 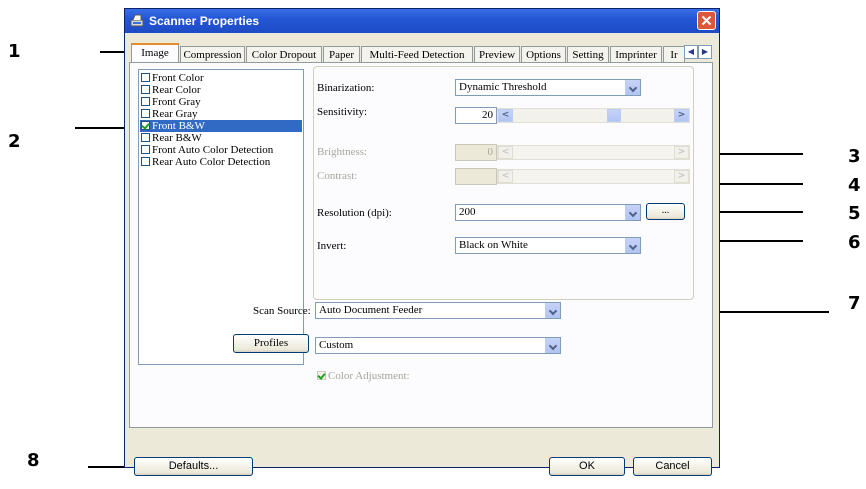 I want to click on sensitivity-slider-thumb, so click(x=614, y=115).